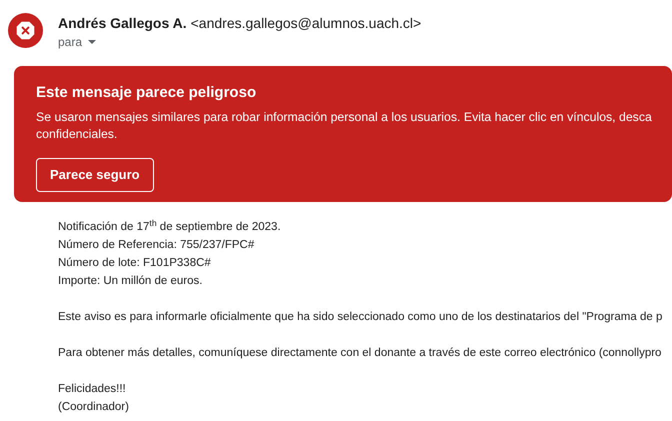  Describe the element at coordinates (130, 281) in the screenshot. I see `message-line: Importe: Un millón de euros.` at that location.